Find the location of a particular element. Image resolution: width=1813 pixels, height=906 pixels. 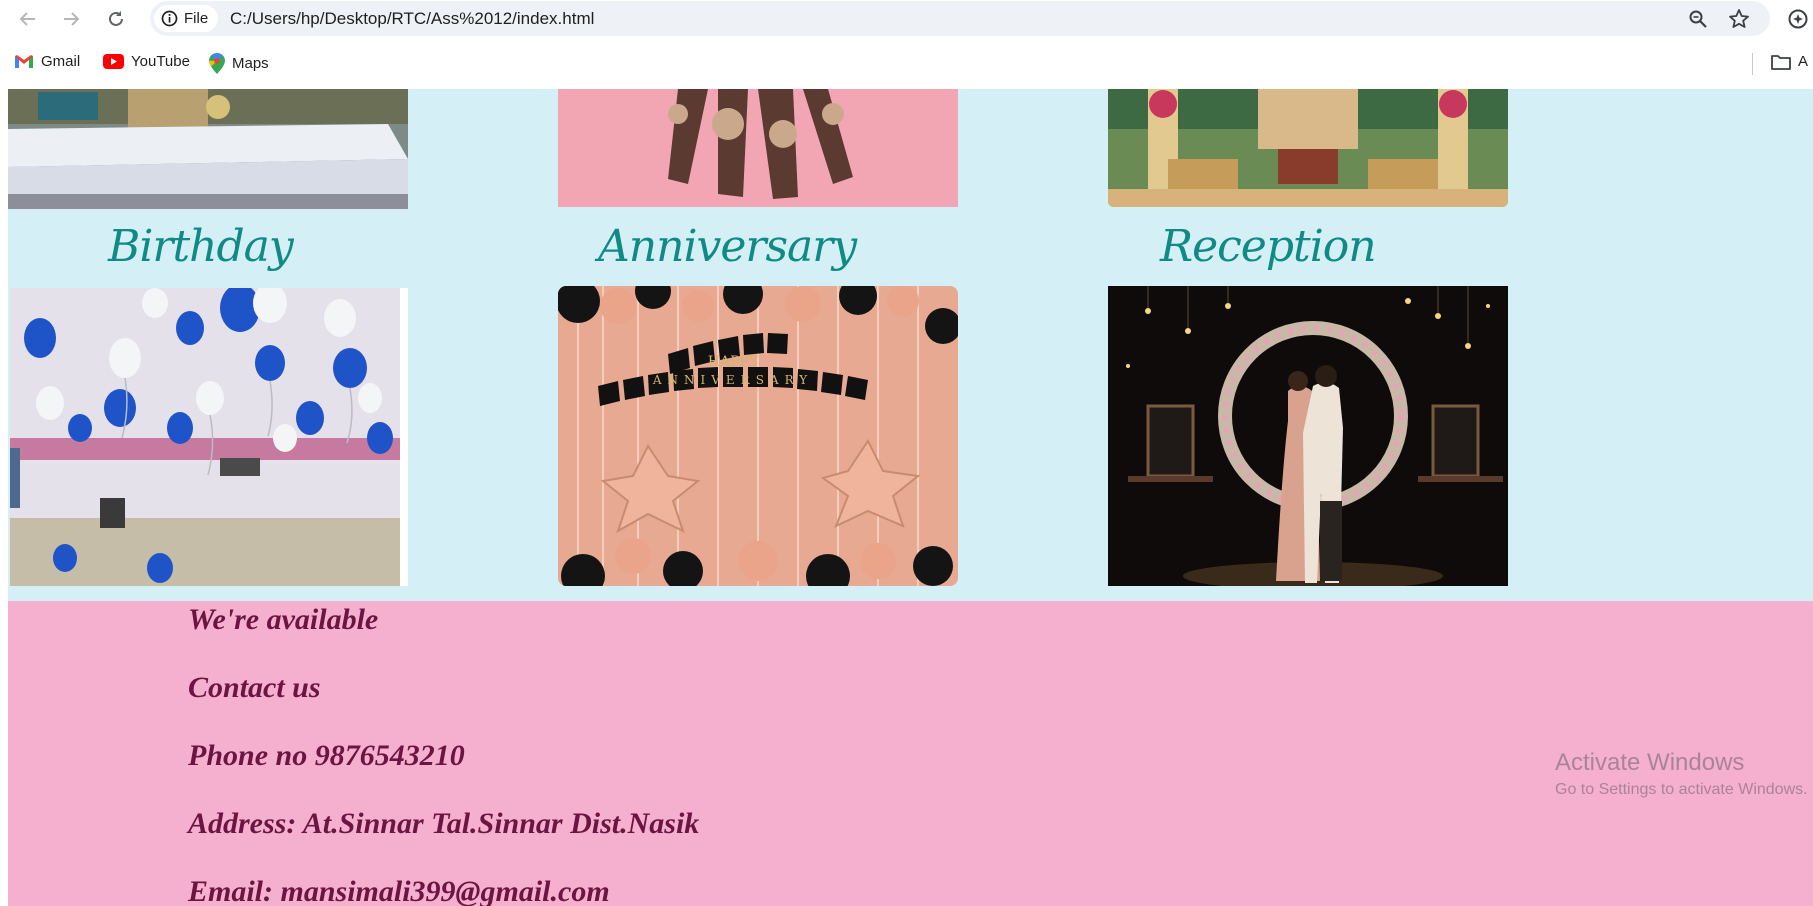

bookmark-folder-all: A is located at coordinates (1789, 61).